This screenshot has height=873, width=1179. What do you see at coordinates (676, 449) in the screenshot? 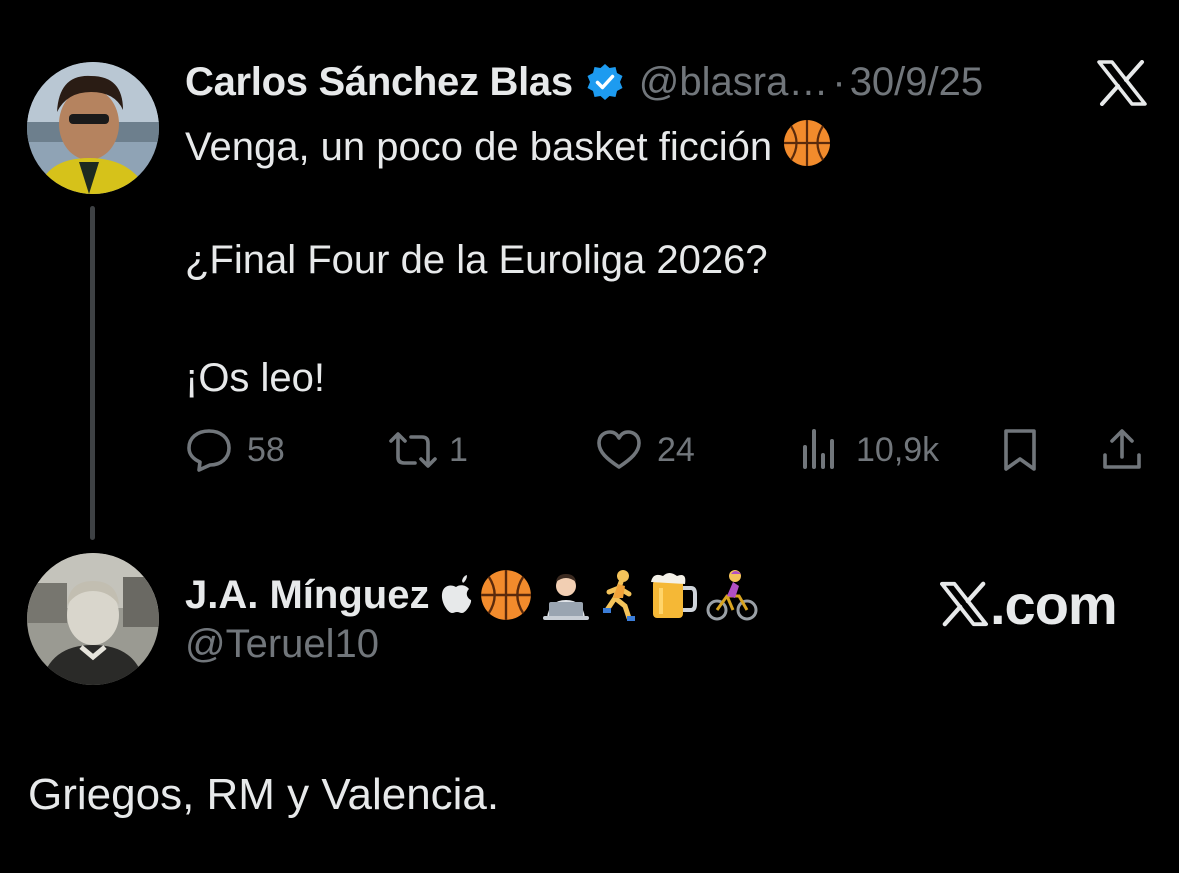
I see `like-count: 24` at bounding box center [676, 449].